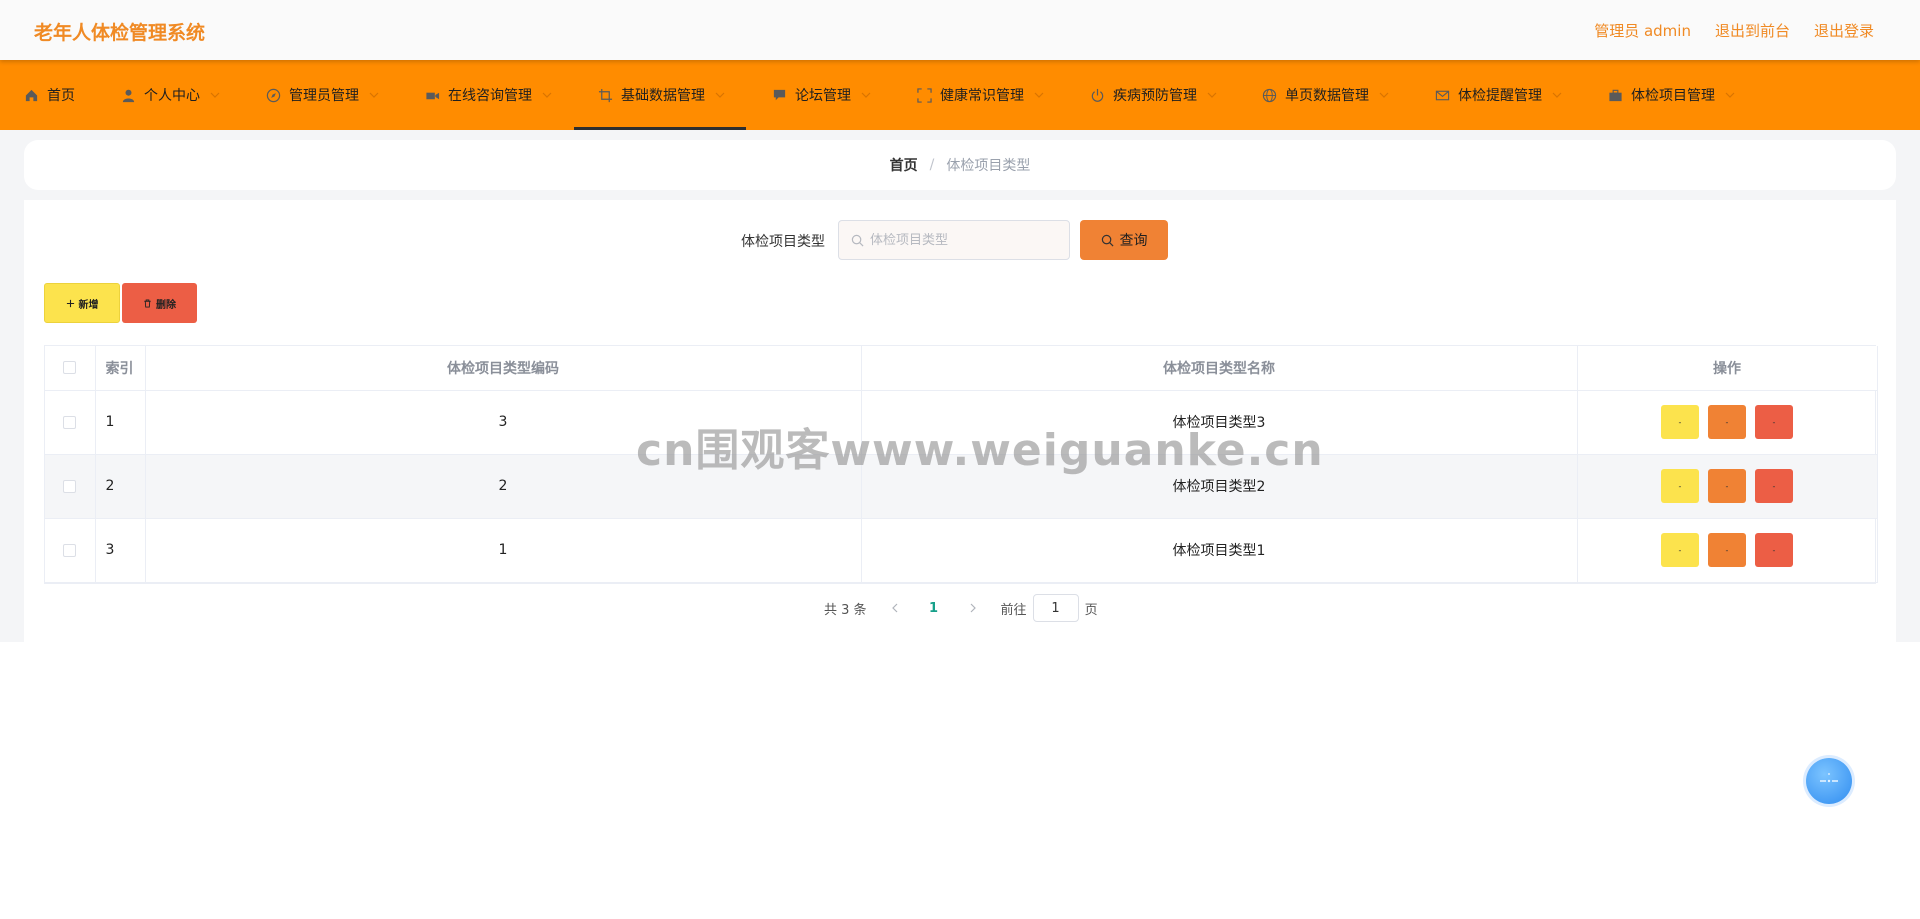 This screenshot has height=919, width=1920. I want to click on next-page-button, so click(973, 608).